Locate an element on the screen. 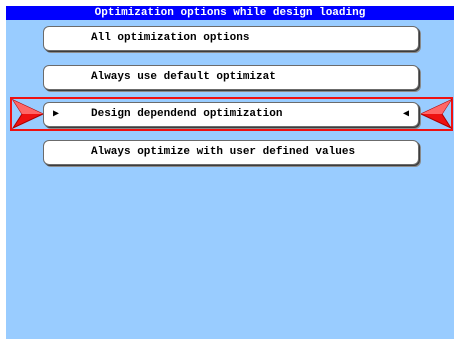  red-pointer-left-icon is located at coordinates (436, 114).